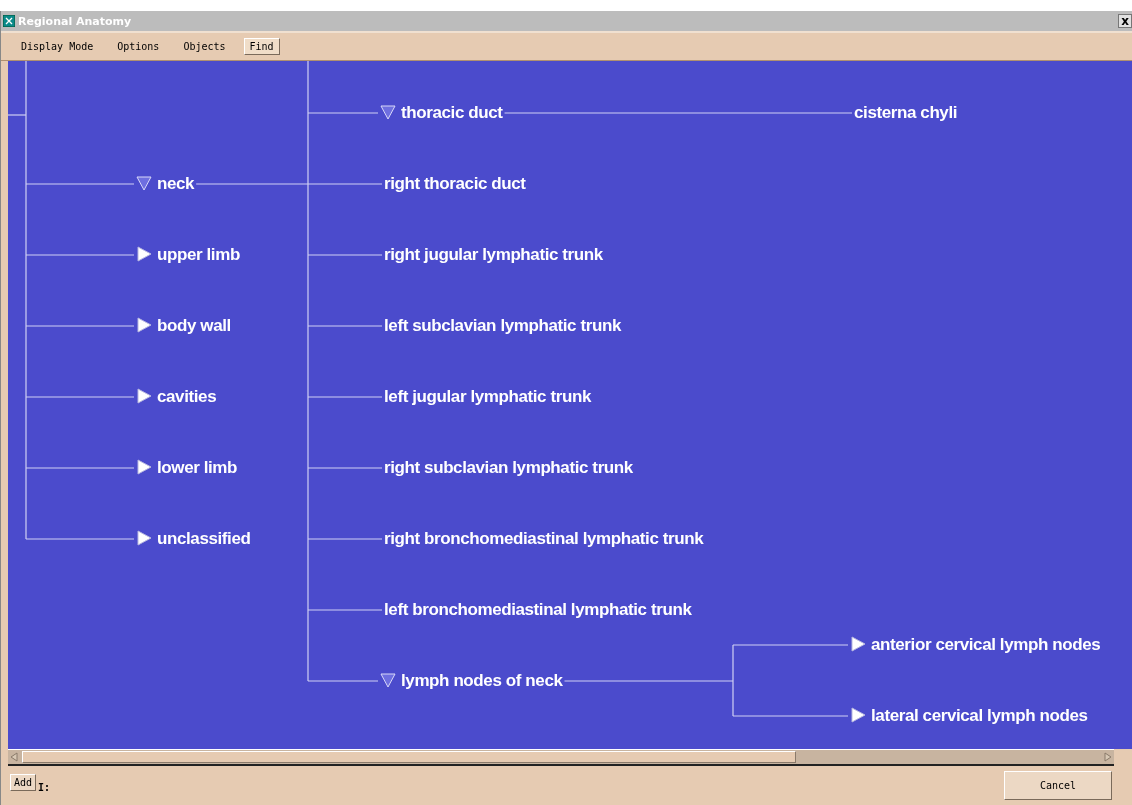  Describe the element at coordinates (409, 757) in the screenshot. I see `scrollbar-thumb` at that location.